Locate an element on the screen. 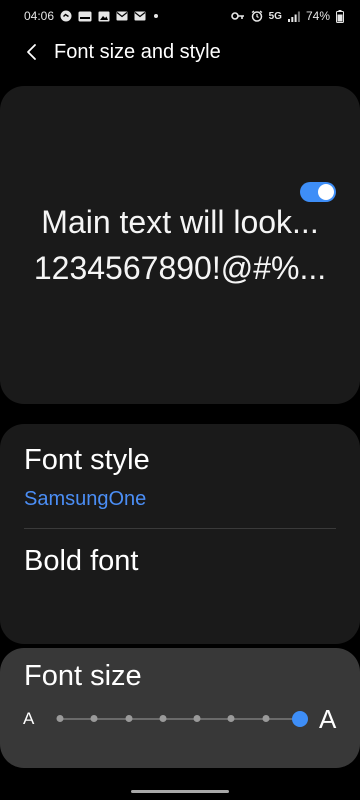  bold-font-label: Bold font is located at coordinates (81, 561).